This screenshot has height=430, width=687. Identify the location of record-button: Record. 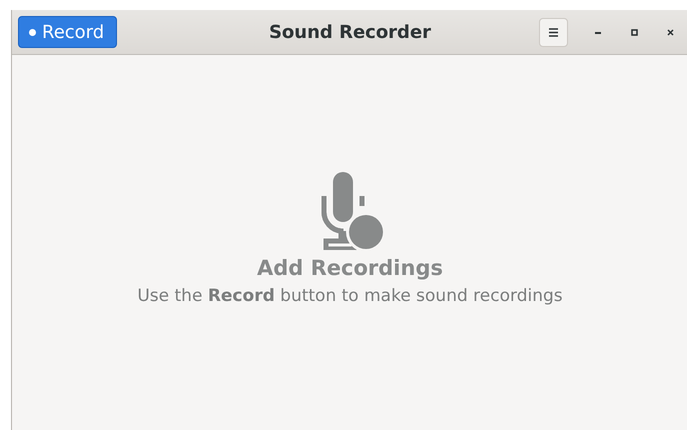
(68, 32).